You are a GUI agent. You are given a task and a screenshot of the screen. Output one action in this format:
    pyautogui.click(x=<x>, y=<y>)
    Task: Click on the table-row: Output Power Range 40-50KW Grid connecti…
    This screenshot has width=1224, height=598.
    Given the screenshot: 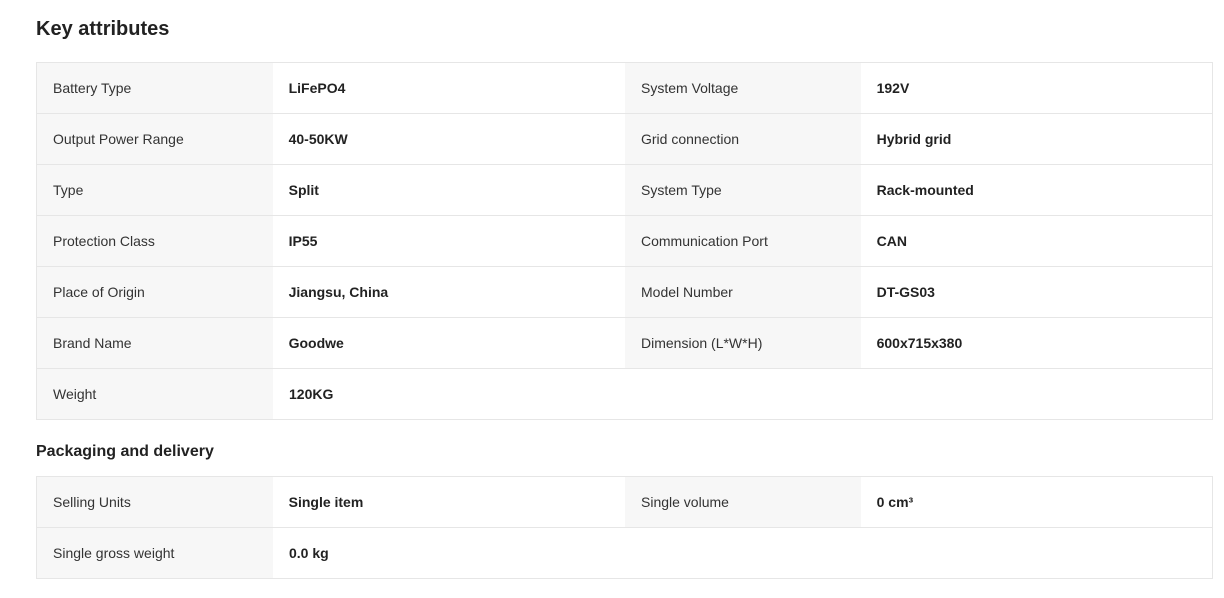 What is the action you would take?
    pyautogui.click(x=624, y=138)
    